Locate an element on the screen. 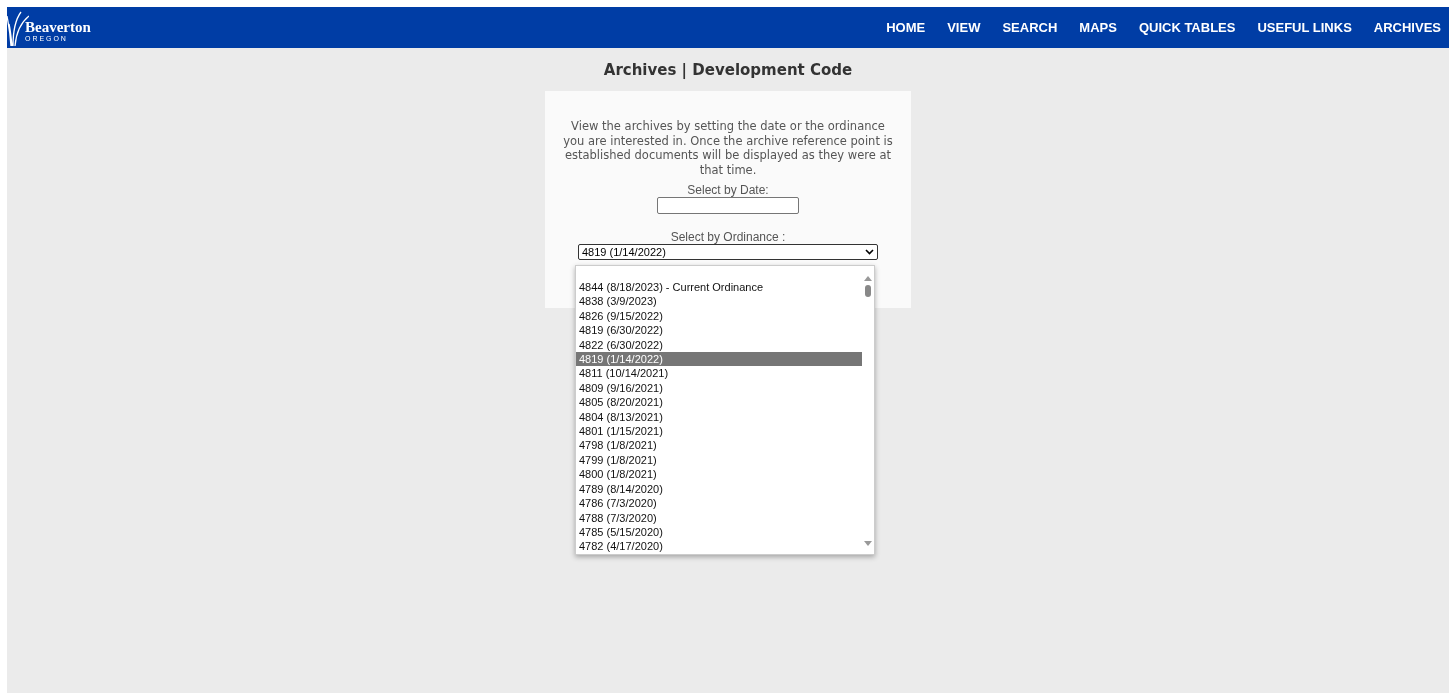 The image size is (1449, 693). dropdown-option: 4811 (10/14/2021) is located at coordinates (719, 373).